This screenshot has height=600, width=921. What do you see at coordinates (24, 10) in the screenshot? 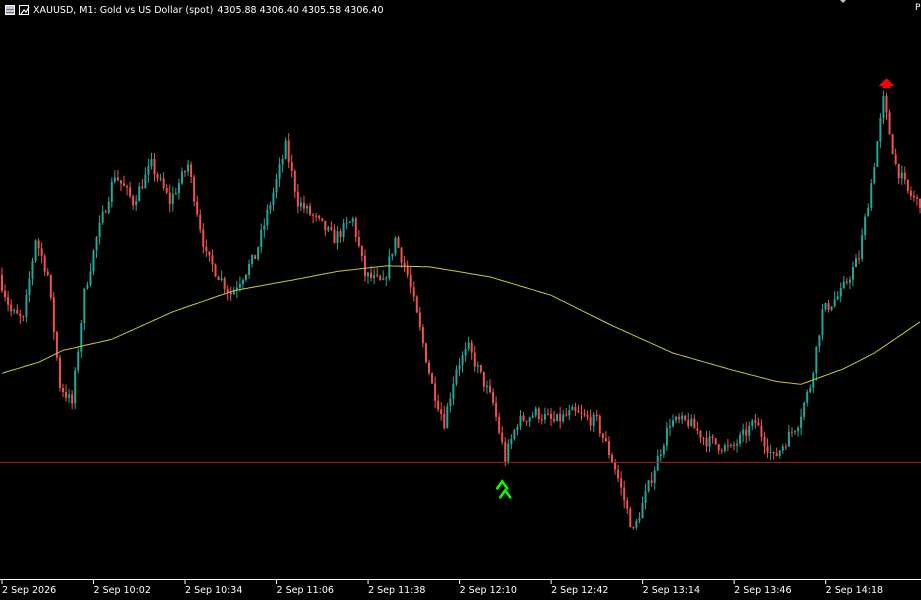
I see `chart-type-icon` at bounding box center [24, 10].